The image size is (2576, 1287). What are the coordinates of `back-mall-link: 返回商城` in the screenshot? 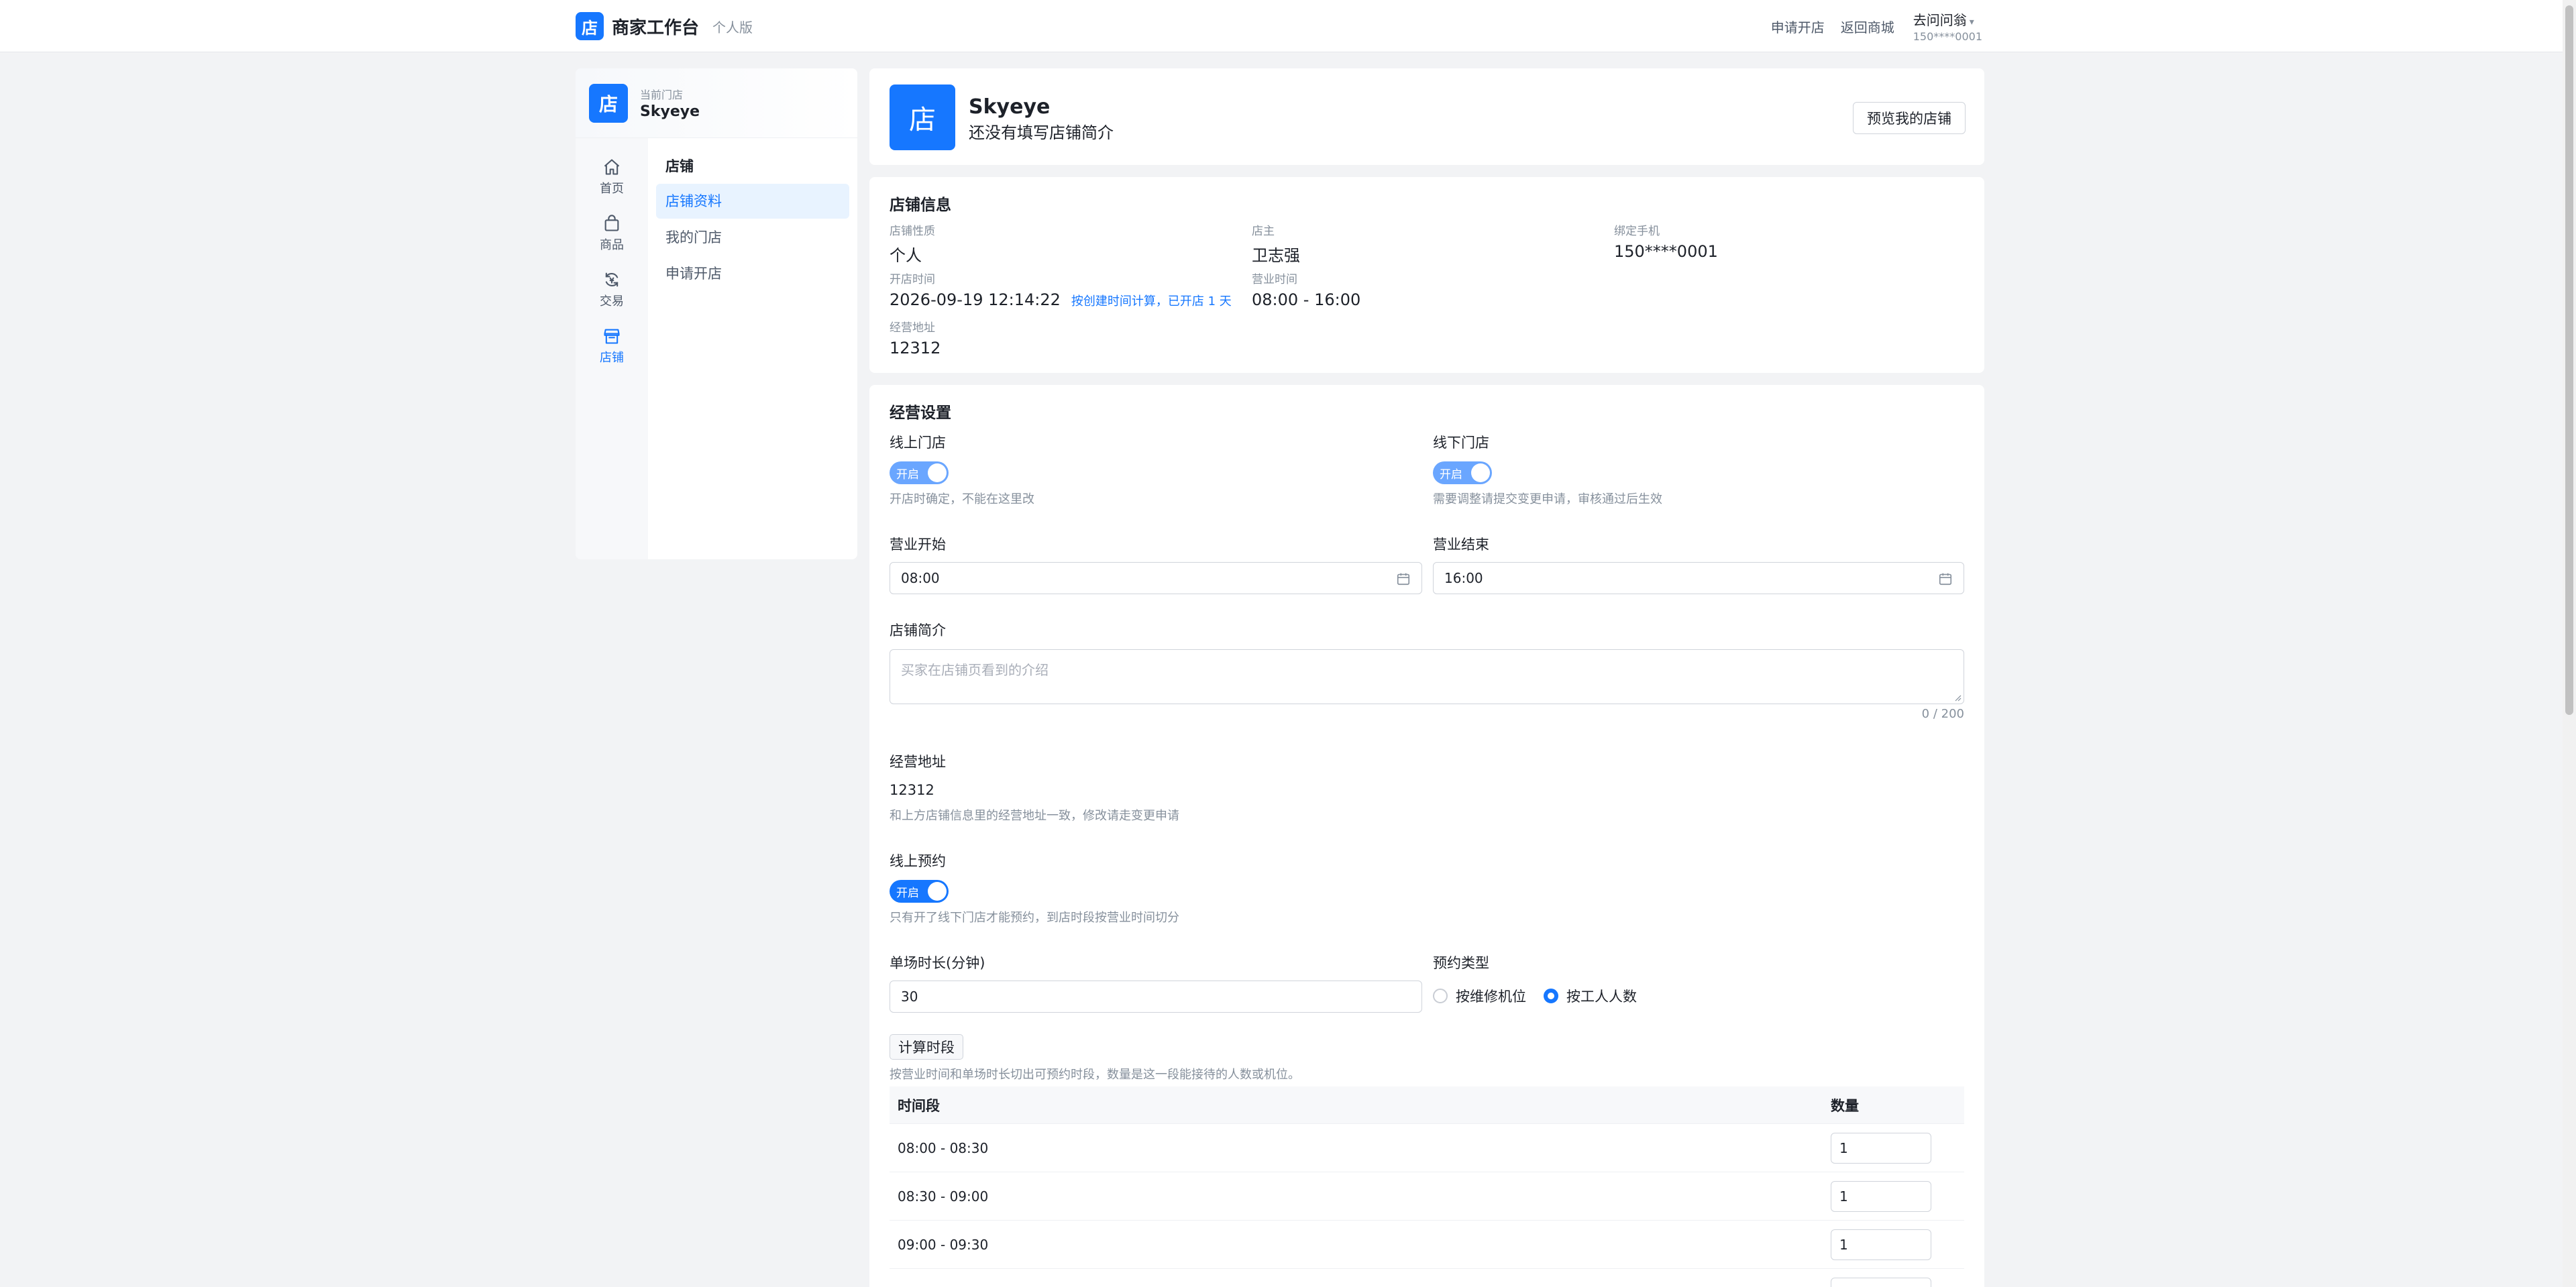 It's located at (1867, 26).